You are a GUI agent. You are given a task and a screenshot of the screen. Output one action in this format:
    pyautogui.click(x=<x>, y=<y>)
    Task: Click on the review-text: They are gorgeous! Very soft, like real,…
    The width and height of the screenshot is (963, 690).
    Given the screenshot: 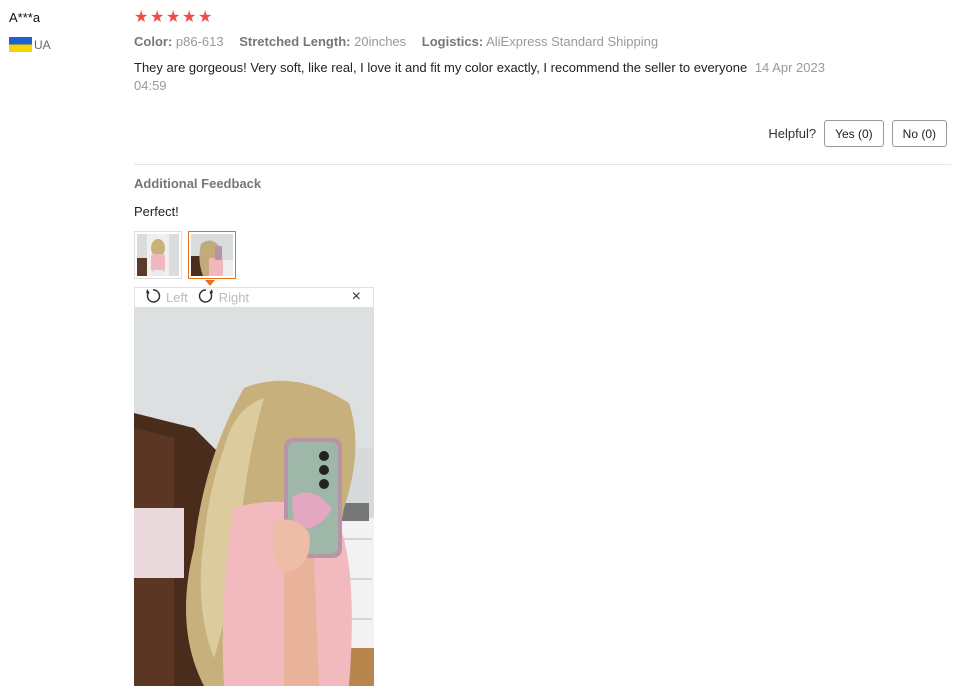 What is the action you would take?
    pyautogui.click(x=504, y=77)
    